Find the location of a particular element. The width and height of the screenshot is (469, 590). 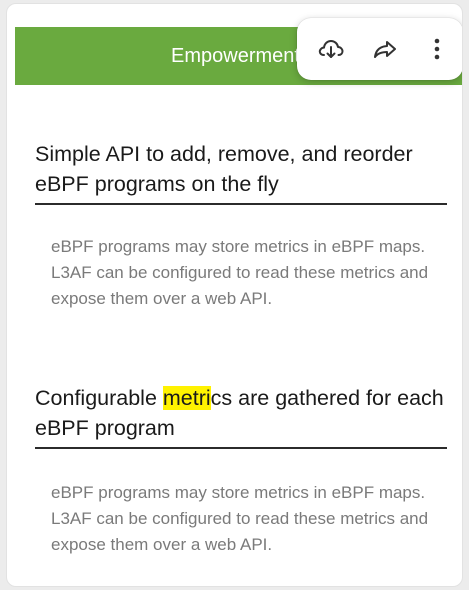

share-icon is located at coordinates (385, 49).